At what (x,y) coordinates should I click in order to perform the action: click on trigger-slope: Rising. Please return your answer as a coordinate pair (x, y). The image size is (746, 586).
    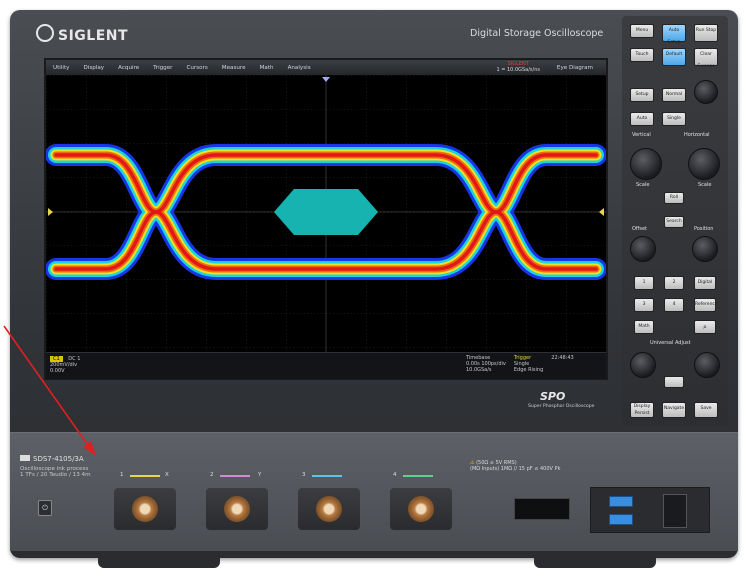
    Looking at the image, I should click on (536, 370).